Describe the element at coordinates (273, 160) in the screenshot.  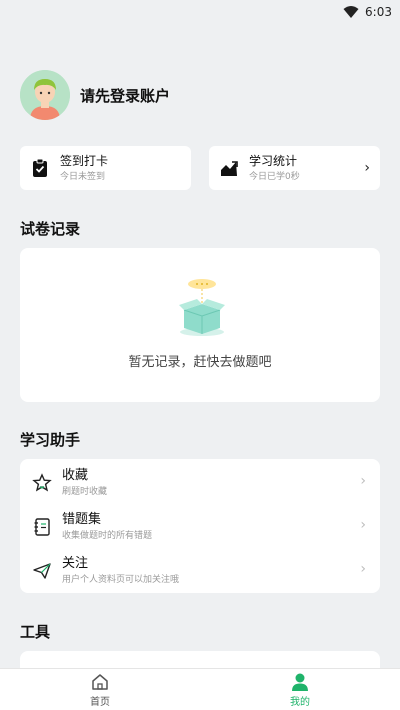
I see `stats-title: 学习统计` at that location.